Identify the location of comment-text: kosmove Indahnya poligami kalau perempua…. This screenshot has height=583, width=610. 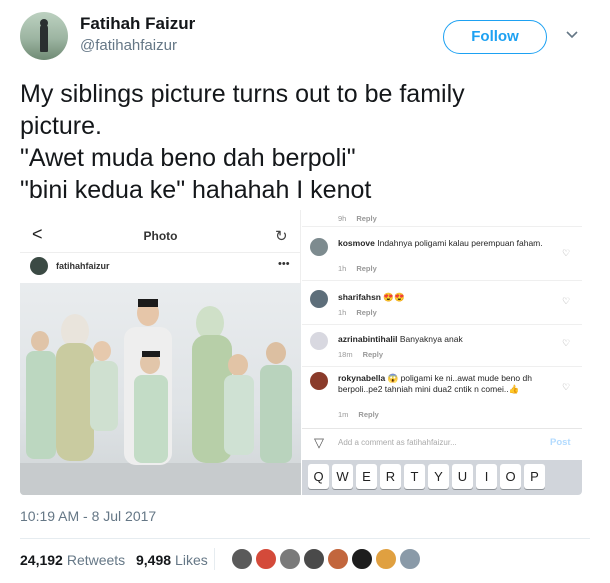
(440, 243).